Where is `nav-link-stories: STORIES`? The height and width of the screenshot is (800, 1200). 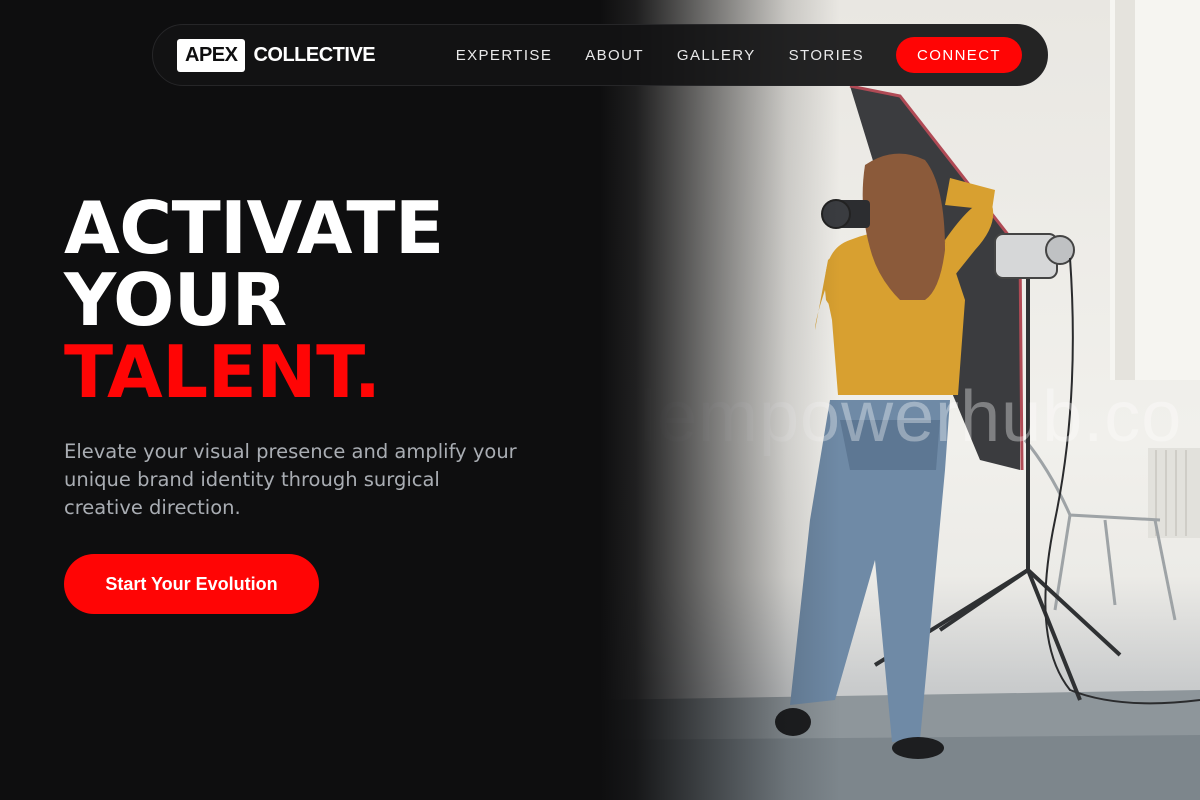 nav-link-stories: STORIES is located at coordinates (826, 55).